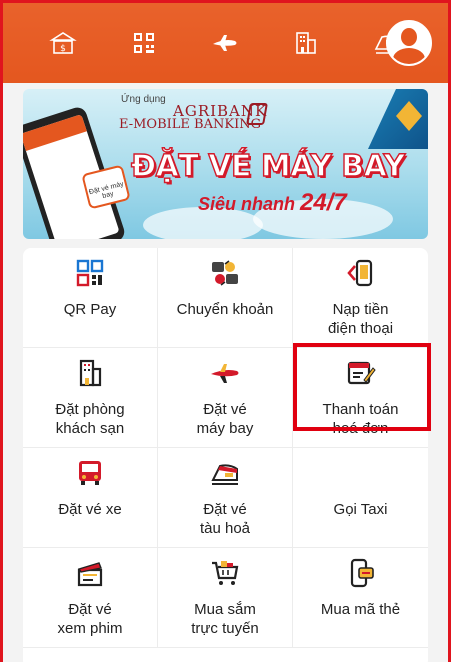  I want to click on service-card-code: Mua mã thẻ, so click(360, 598).